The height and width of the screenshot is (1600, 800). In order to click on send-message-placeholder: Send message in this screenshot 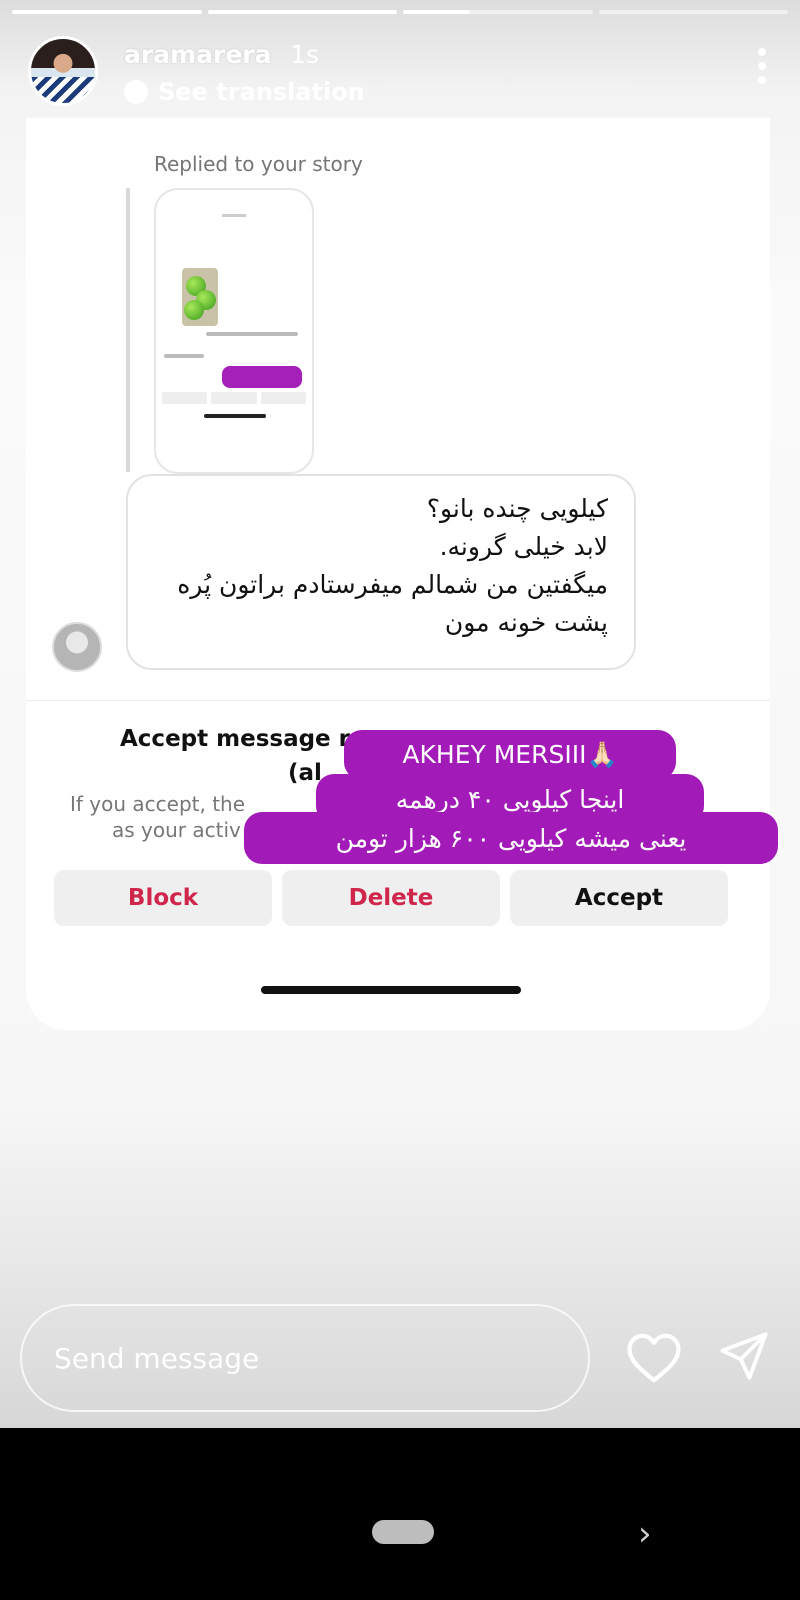, I will do `click(157, 1358)`.